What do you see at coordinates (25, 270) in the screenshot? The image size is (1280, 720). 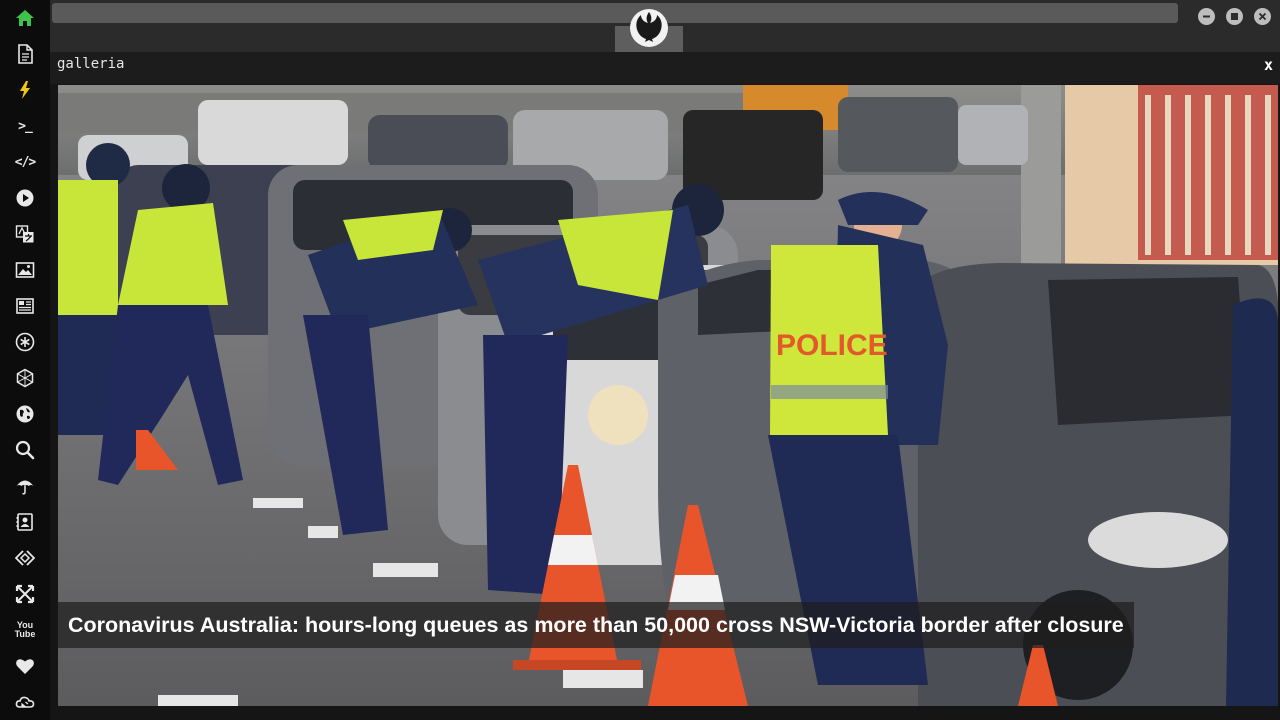 I see `image-icon` at bounding box center [25, 270].